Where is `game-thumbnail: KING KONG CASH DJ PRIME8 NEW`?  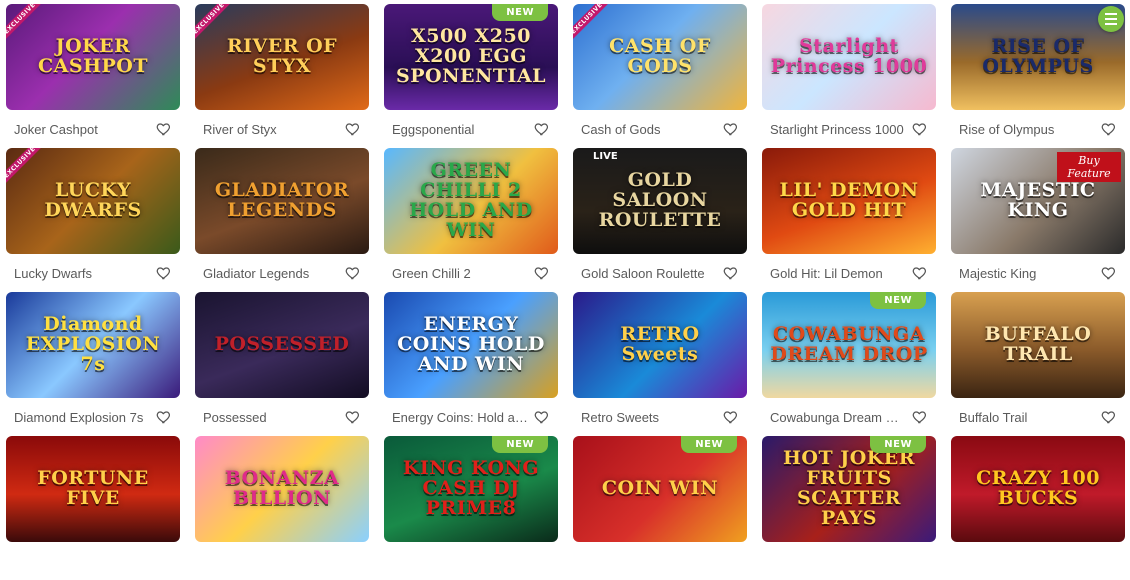
game-thumbnail: KING KONG CASH DJ PRIME8 NEW is located at coordinates (471, 489).